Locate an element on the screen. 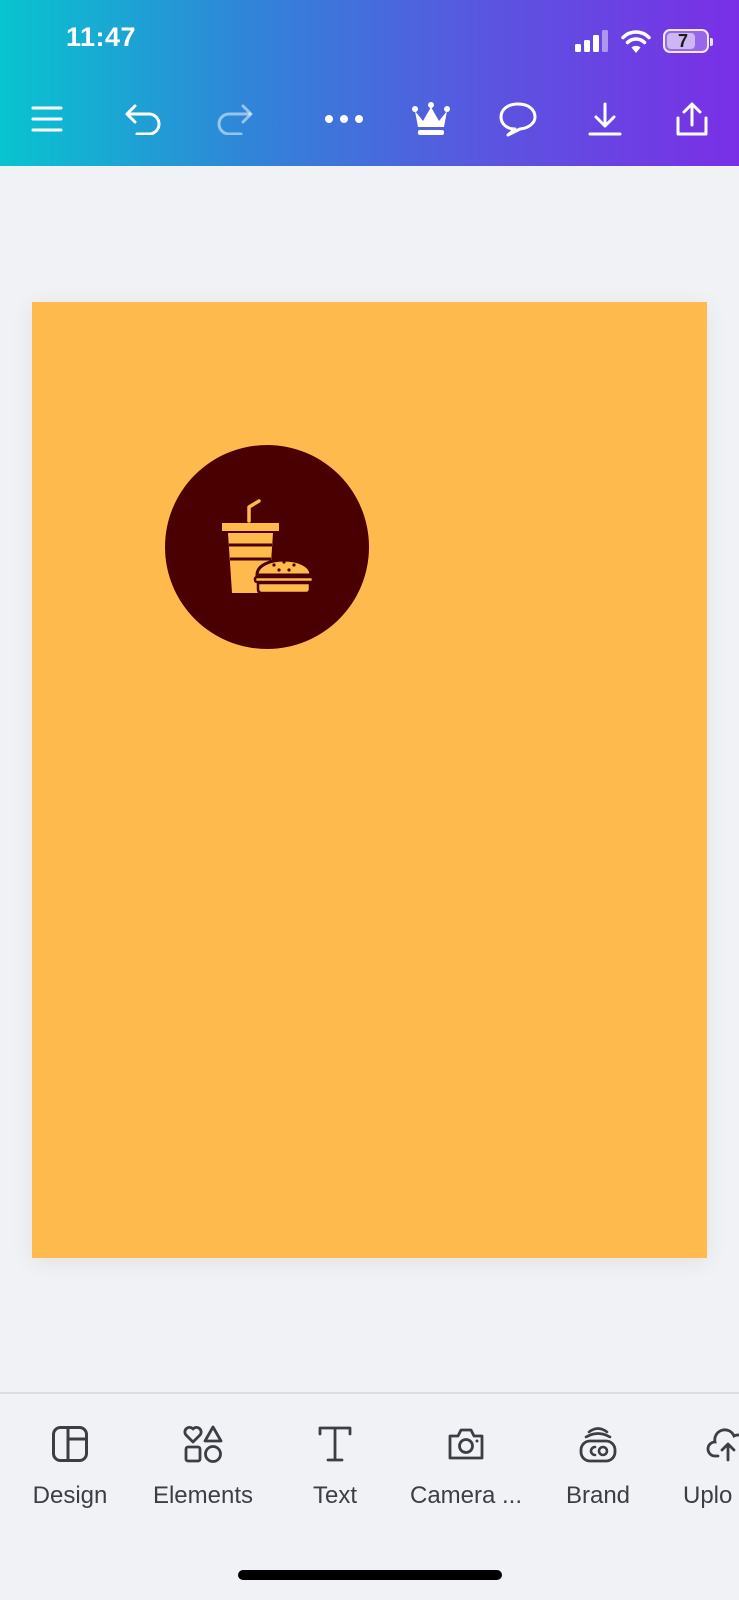  design-layout-icon is located at coordinates (70, 1444).